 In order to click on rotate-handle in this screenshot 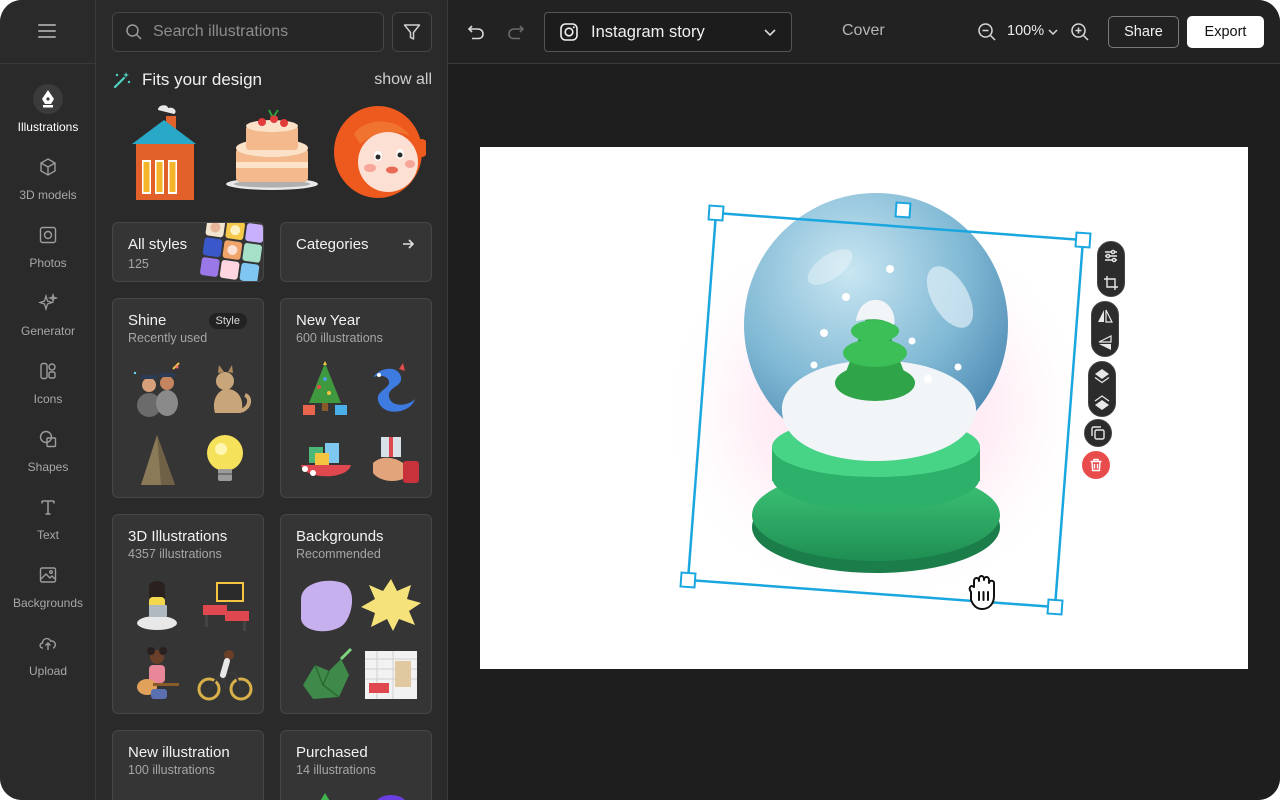, I will do `click(903, 210)`.